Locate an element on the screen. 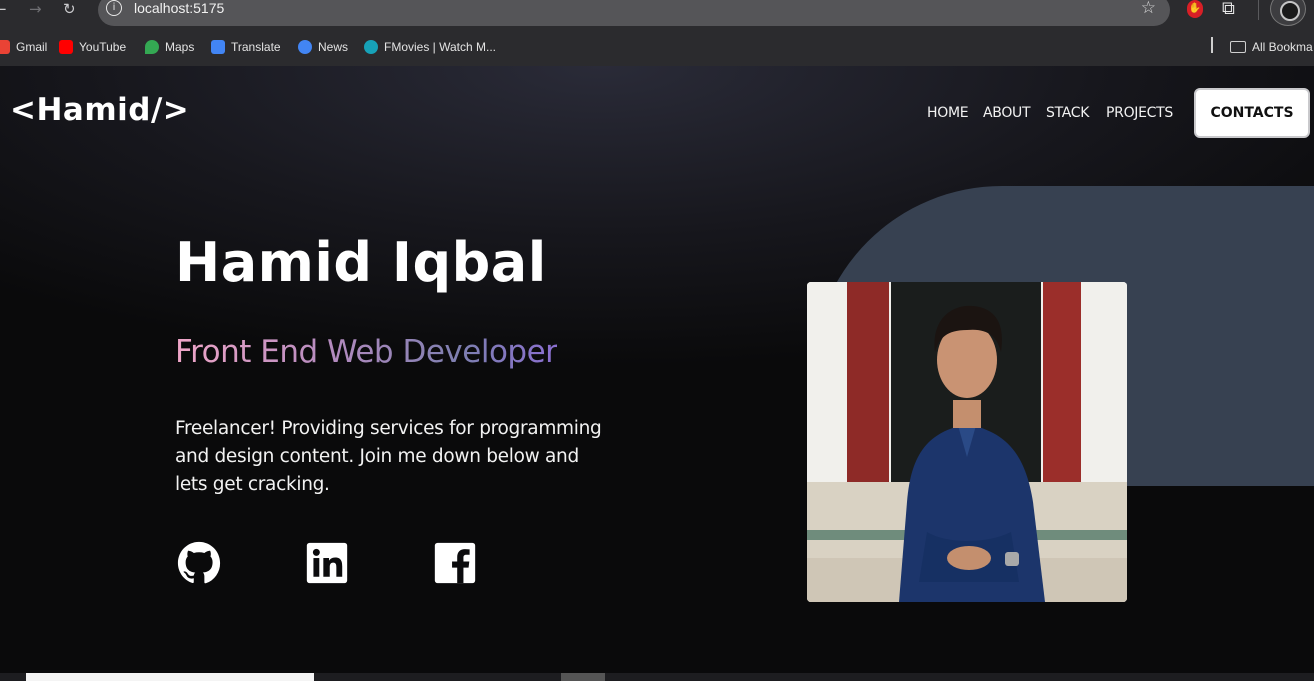  back-icon: ← is located at coordinates (3, 9).